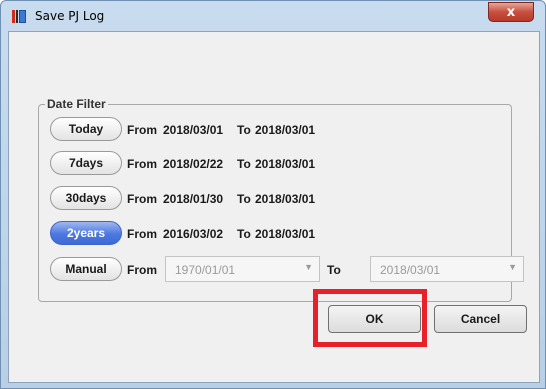  What do you see at coordinates (285, 199) in the screenshot?
I see `30days-to-date: 2018/03/01` at bounding box center [285, 199].